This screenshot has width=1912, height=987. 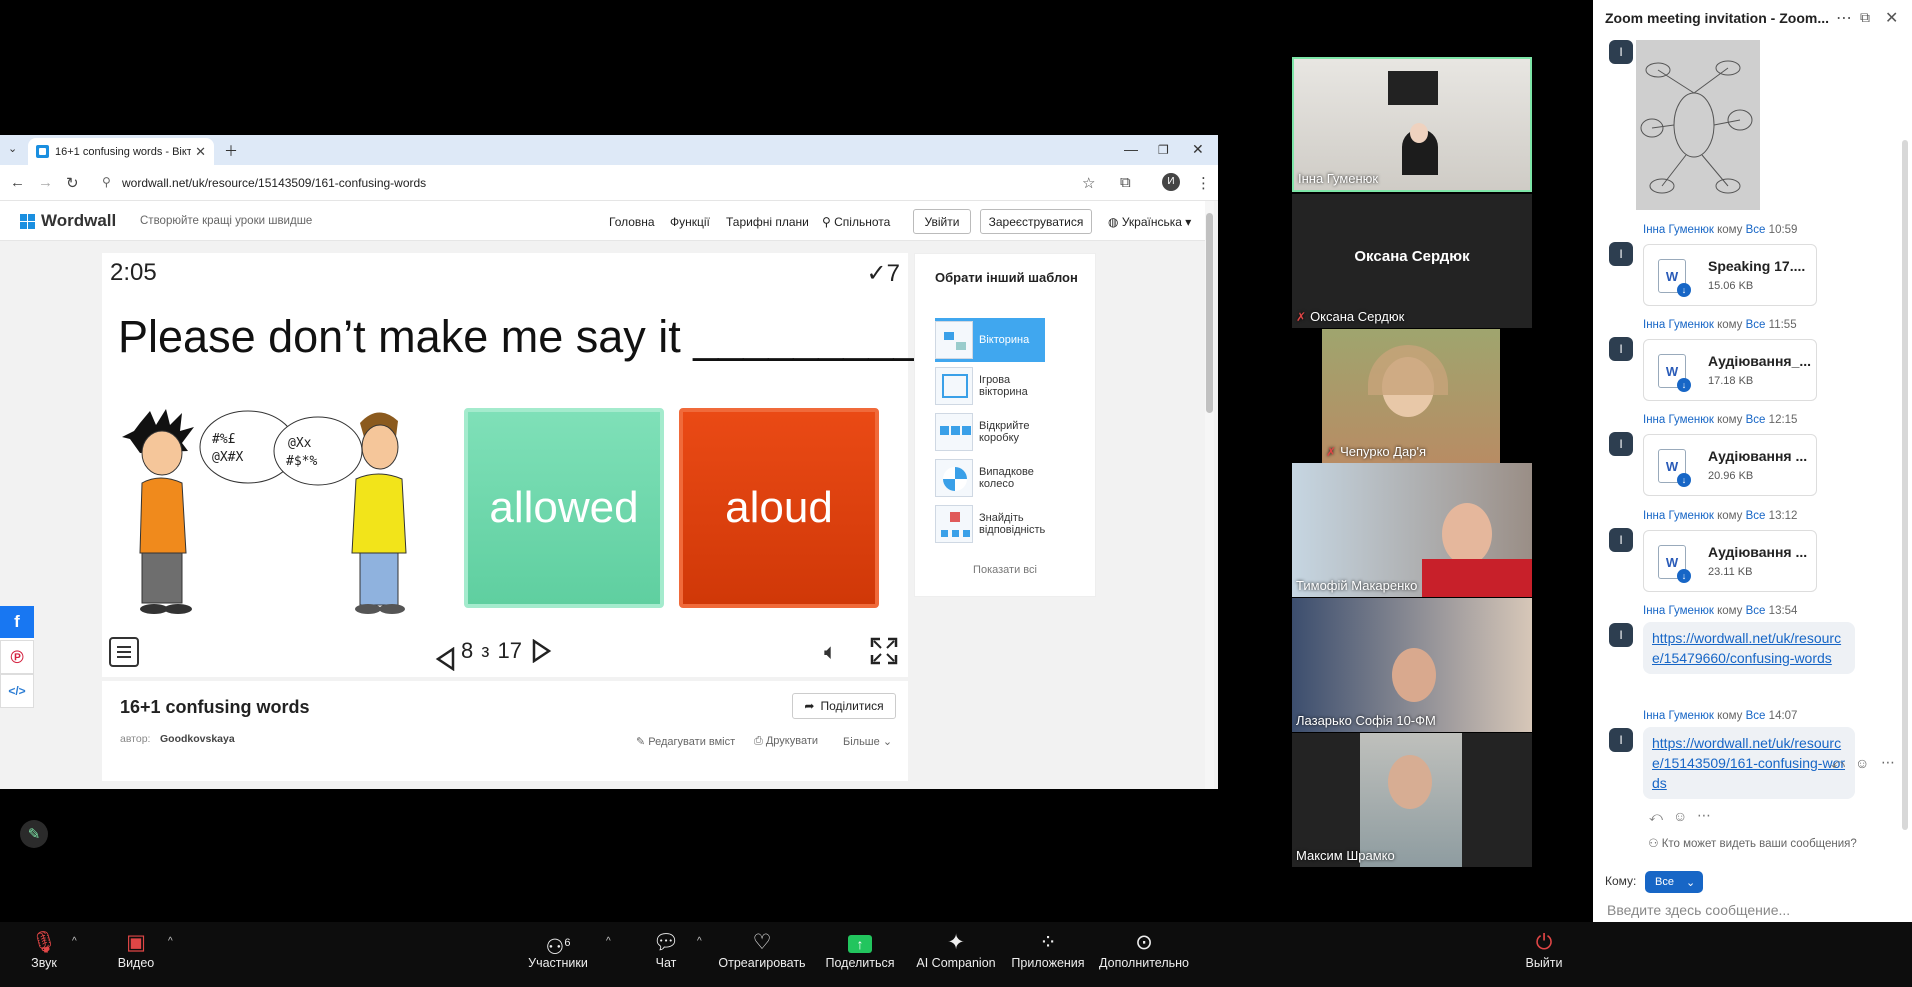 What do you see at coordinates (1862, 763) in the screenshot?
I see `add-reaction-icon: ☺` at bounding box center [1862, 763].